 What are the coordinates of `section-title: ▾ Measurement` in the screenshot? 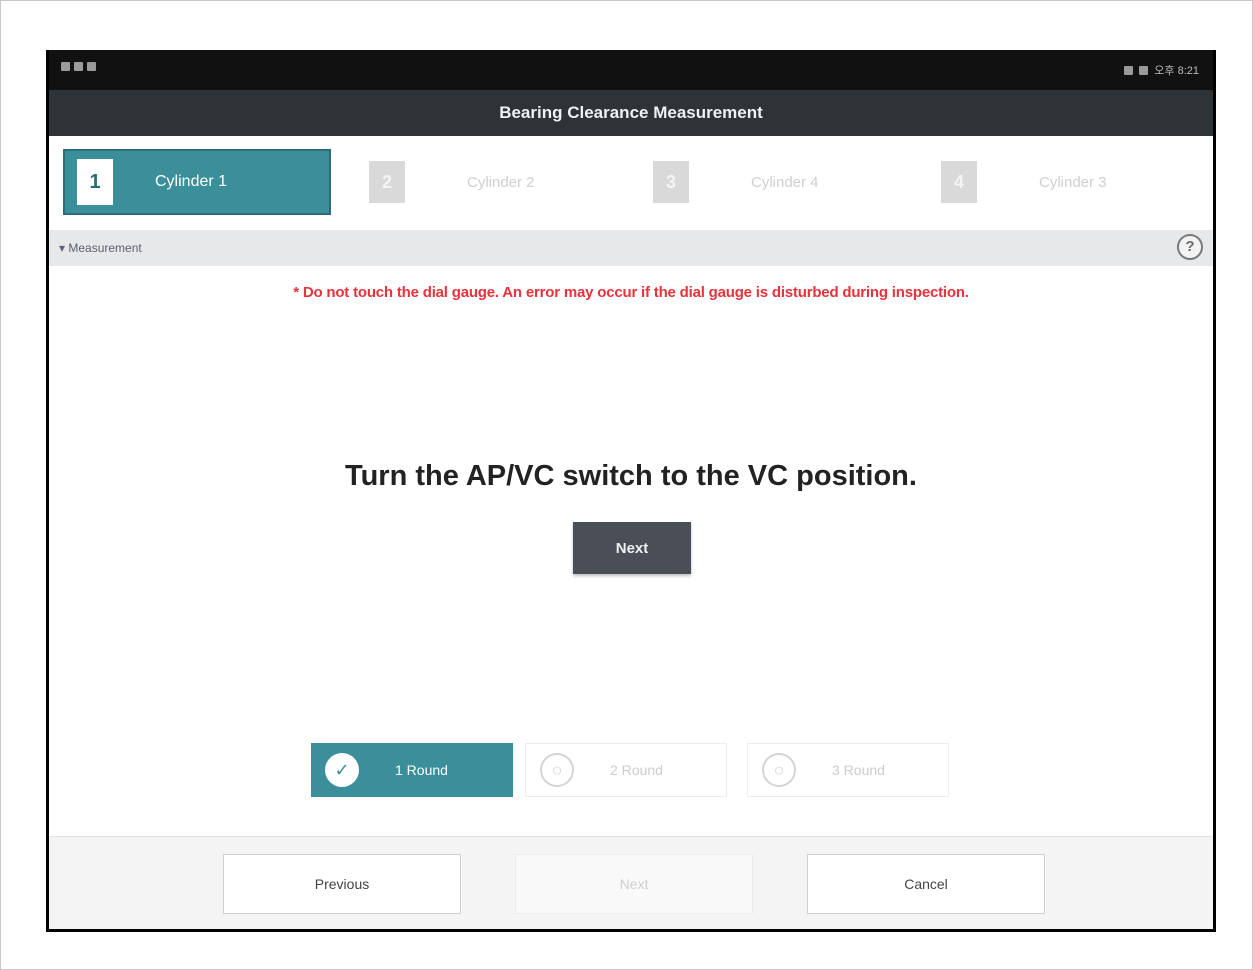 It's located at (100, 248).